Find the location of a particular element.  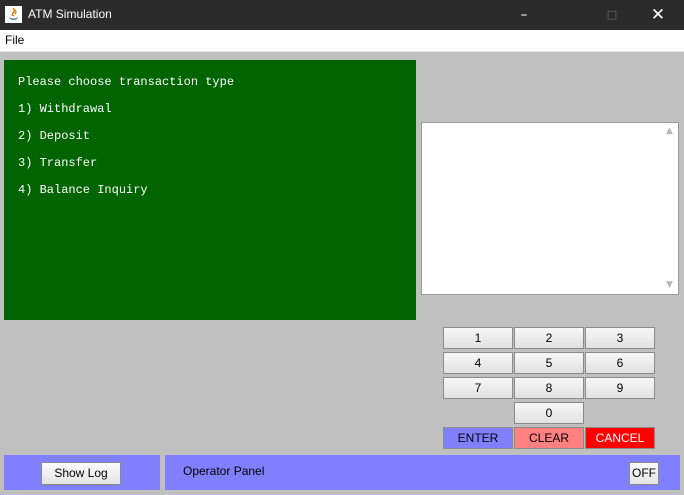

key-6: 6 is located at coordinates (620, 363).